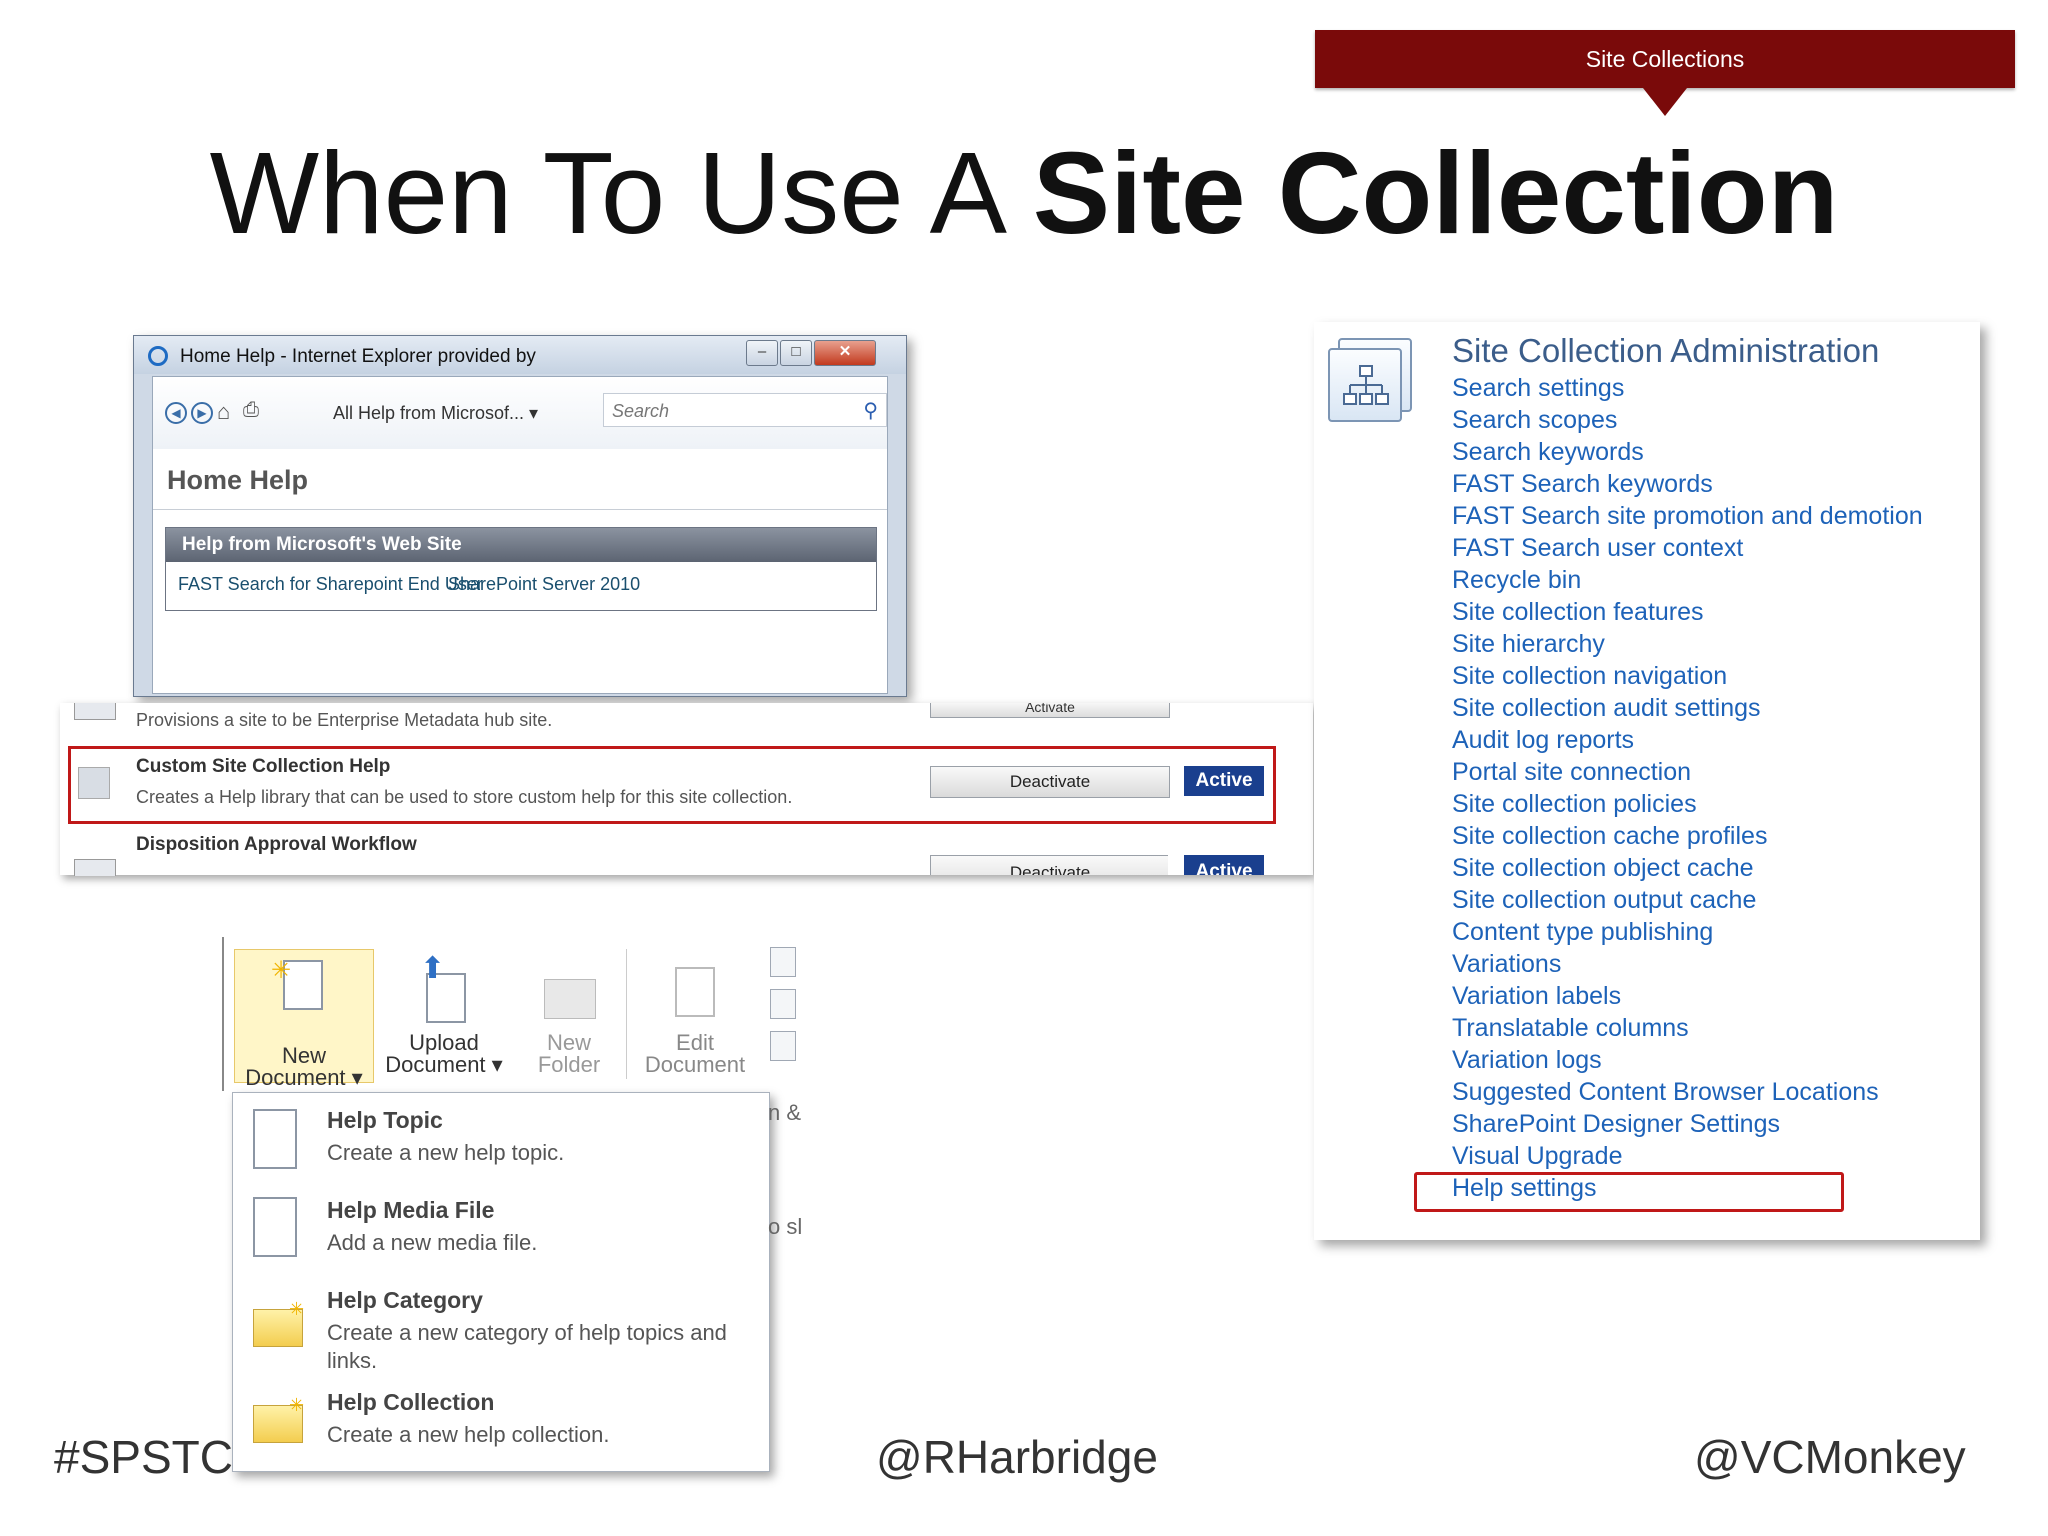 Image resolution: width=2048 pixels, height=1536 pixels. What do you see at coordinates (1712, 452) in the screenshot?
I see `admin-link: Search keywords` at bounding box center [1712, 452].